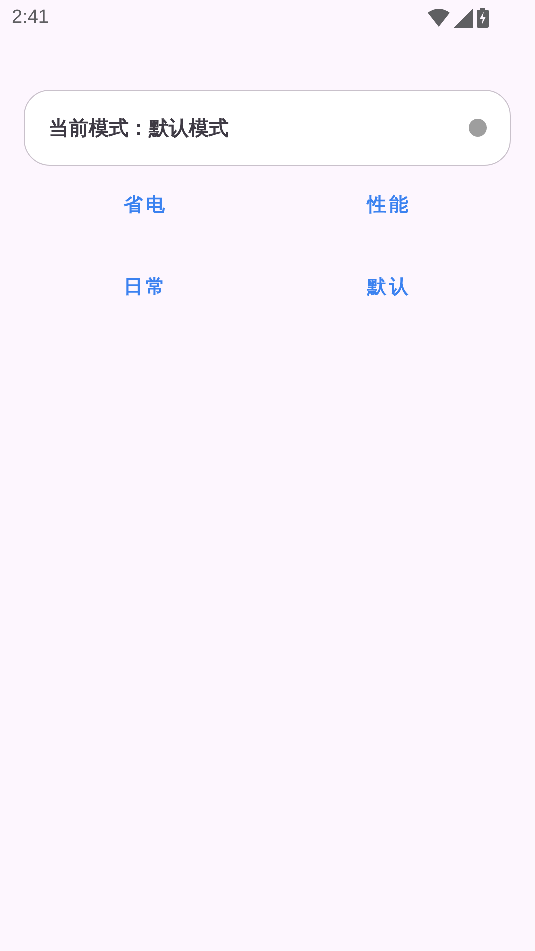  Describe the element at coordinates (389, 287) in the screenshot. I see `mode-button: 默认` at that location.